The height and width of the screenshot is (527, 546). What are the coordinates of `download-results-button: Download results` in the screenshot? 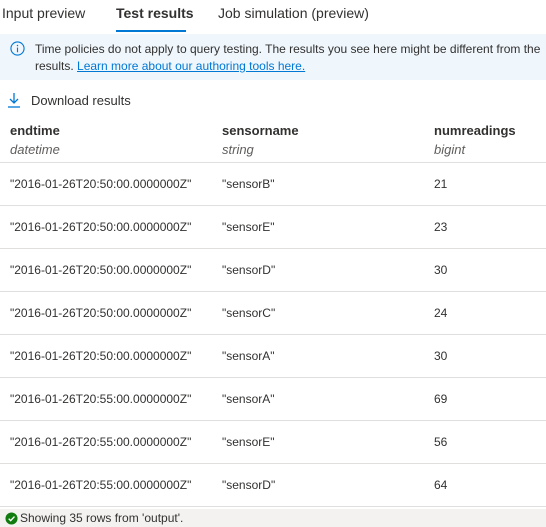 It's located at (69, 100).